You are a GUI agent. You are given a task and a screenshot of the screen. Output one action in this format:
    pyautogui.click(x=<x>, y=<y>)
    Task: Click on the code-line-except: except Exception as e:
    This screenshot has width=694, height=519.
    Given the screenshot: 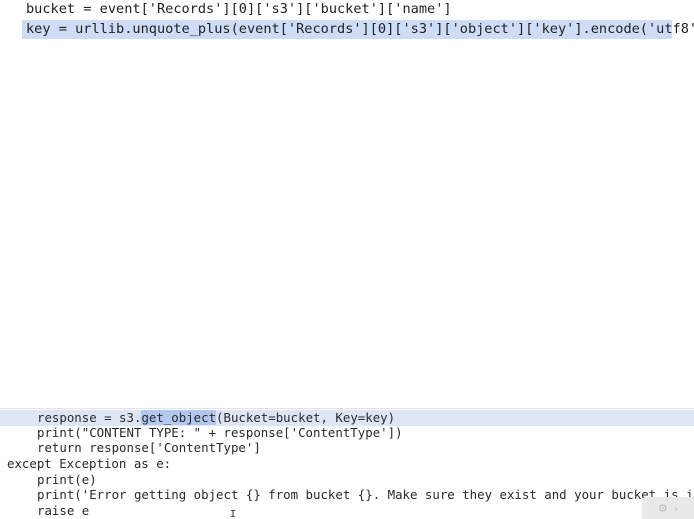 What is the action you would take?
    pyautogui.click(x=85, y=464)
    